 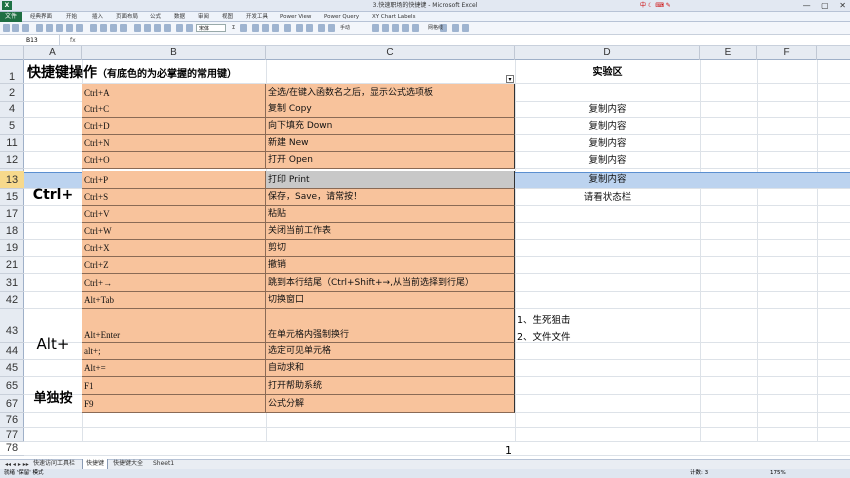 What do you see at coordinates (174, 197) in the screenshot?
I see `shortcut-key-cell: Ctrl+S` at bounding box center [174, 197].